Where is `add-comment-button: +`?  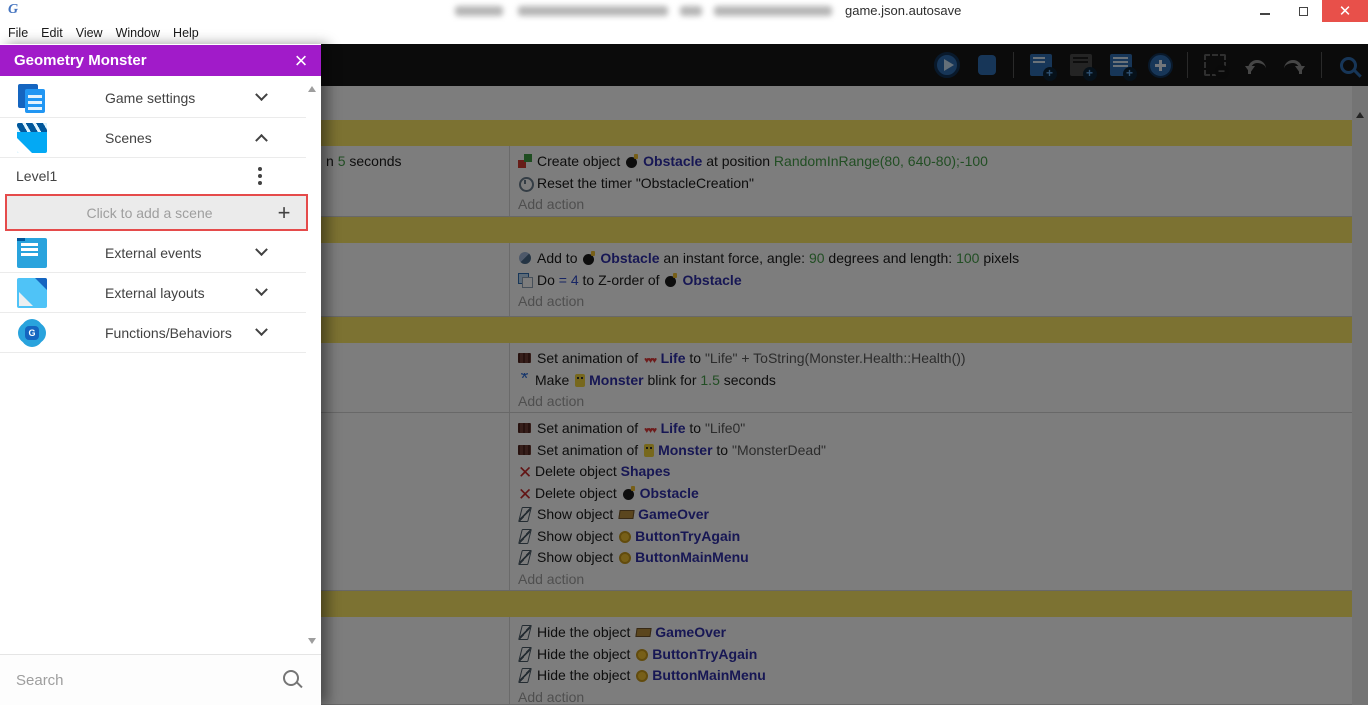
add-comment-button: + is located at coordinates (1122, 66).